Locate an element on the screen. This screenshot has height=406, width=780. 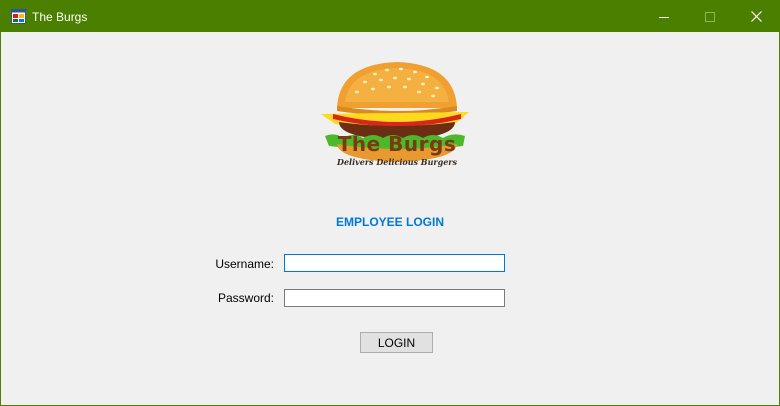
maximize-icon is located at coordinates (710, 16).